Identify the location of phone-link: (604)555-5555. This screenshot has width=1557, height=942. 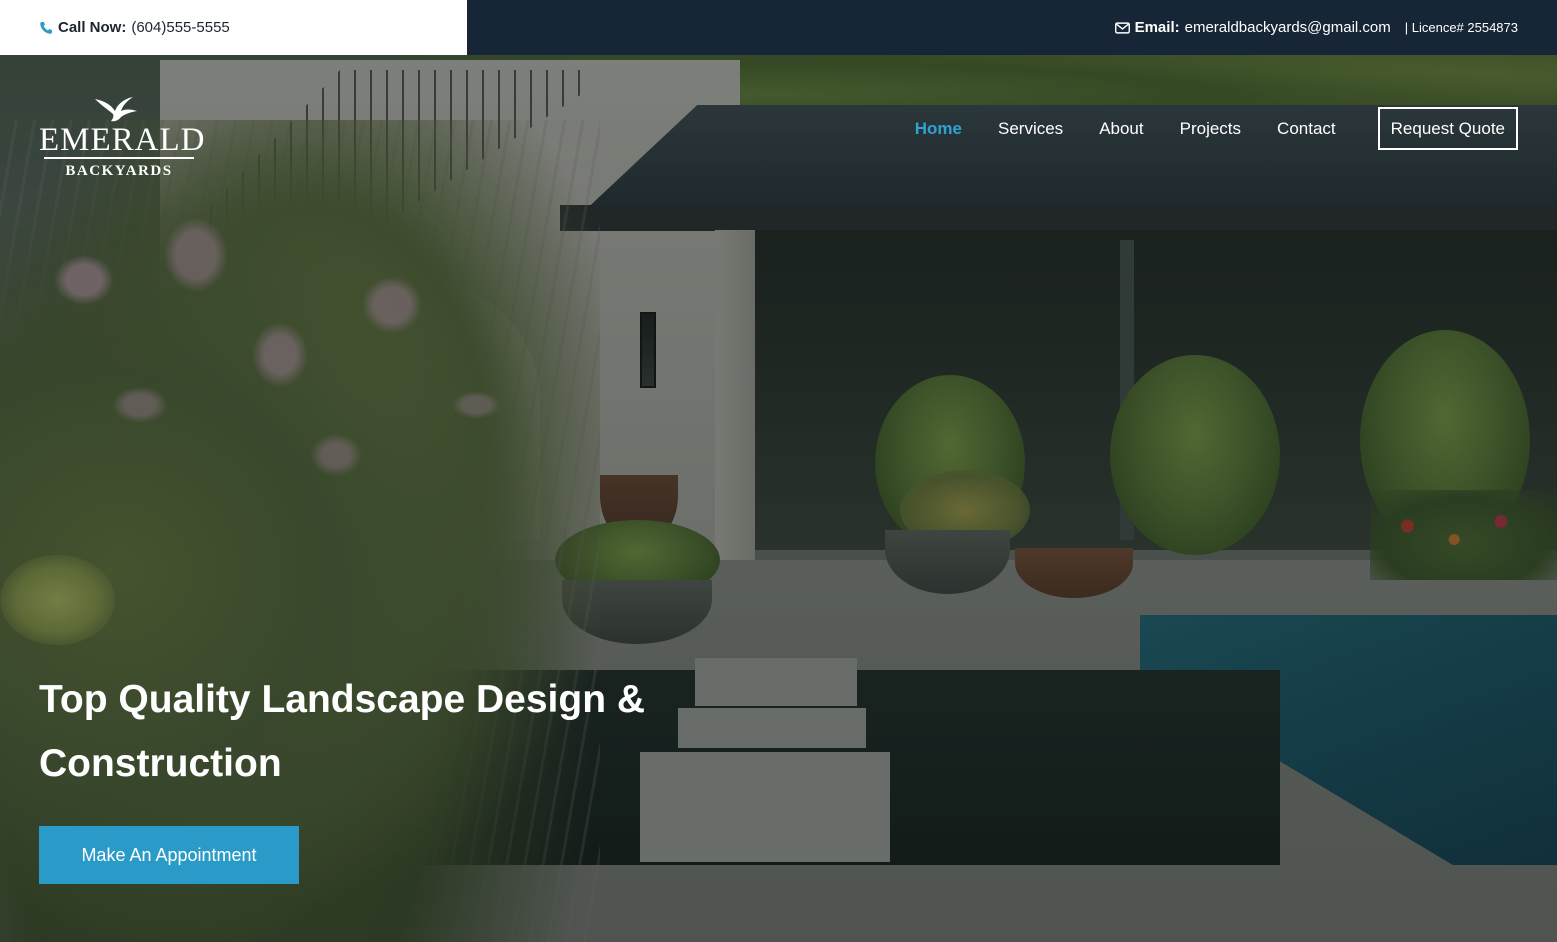
(180, 27).